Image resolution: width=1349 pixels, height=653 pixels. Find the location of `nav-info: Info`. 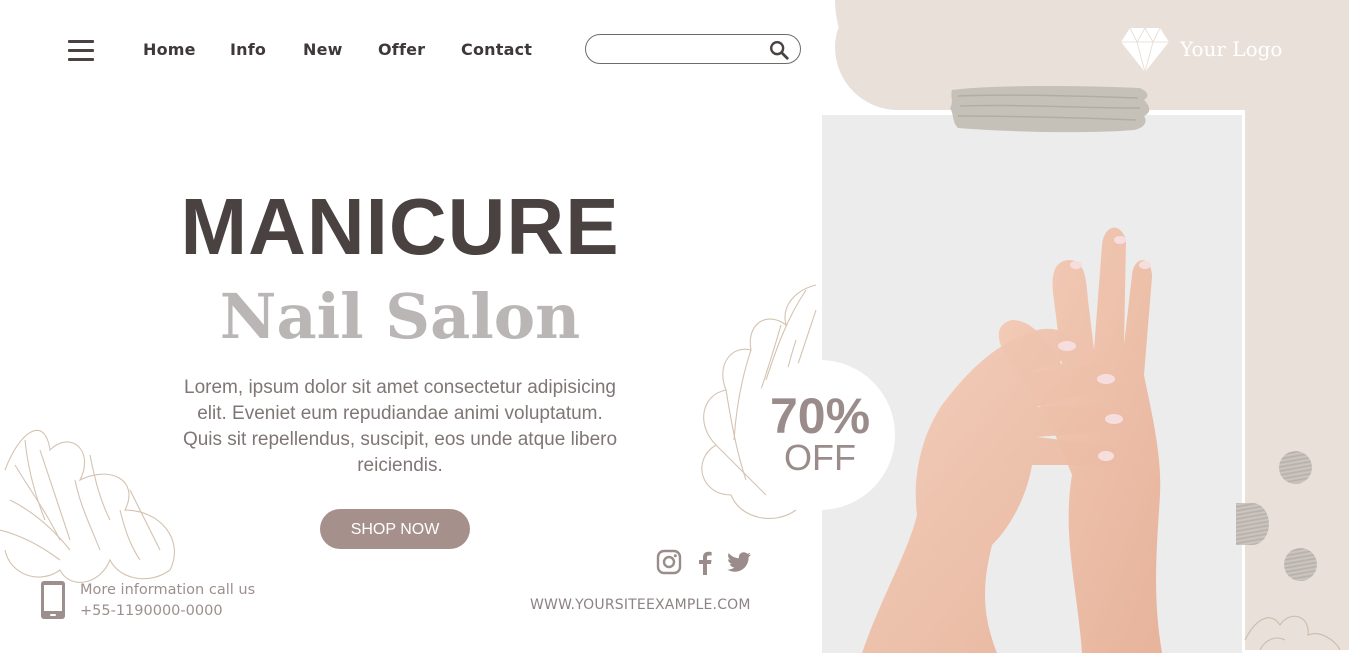

nav-info: Info is located at coordinates (248, 49).